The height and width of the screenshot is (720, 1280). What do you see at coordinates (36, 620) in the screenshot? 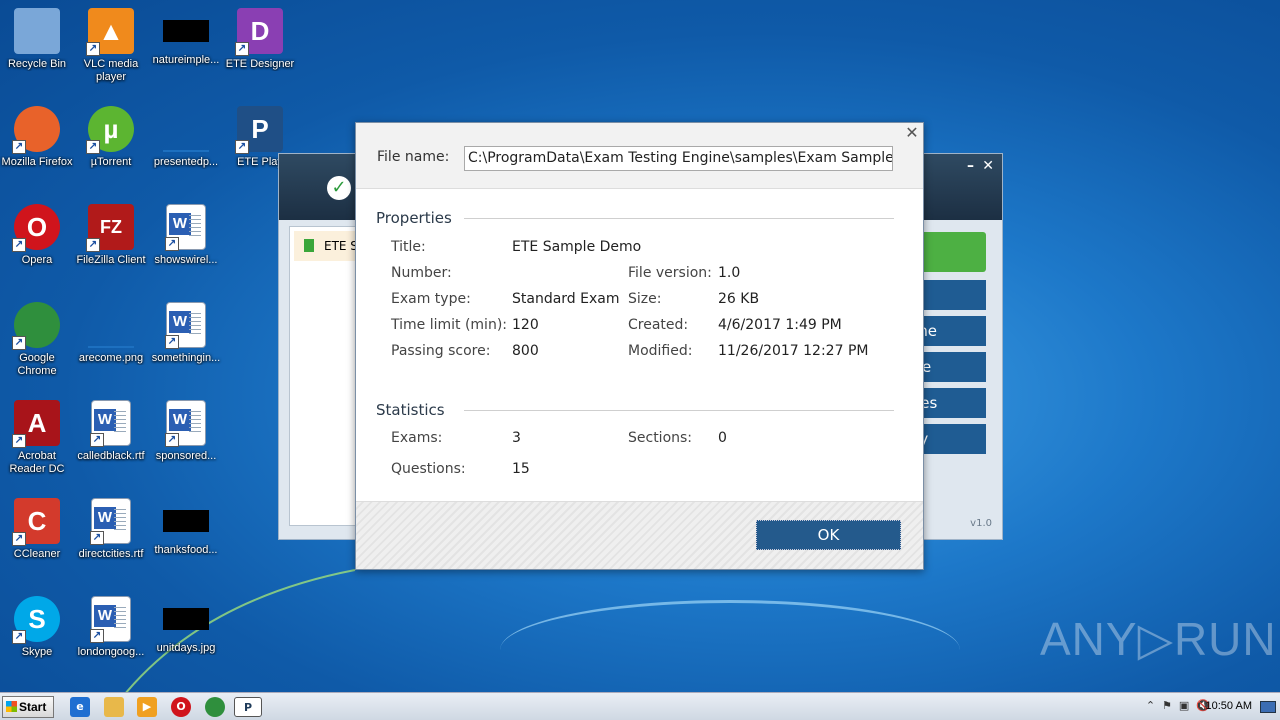
I see `skype-icon: S ↗` at bounding box center [36, 620].